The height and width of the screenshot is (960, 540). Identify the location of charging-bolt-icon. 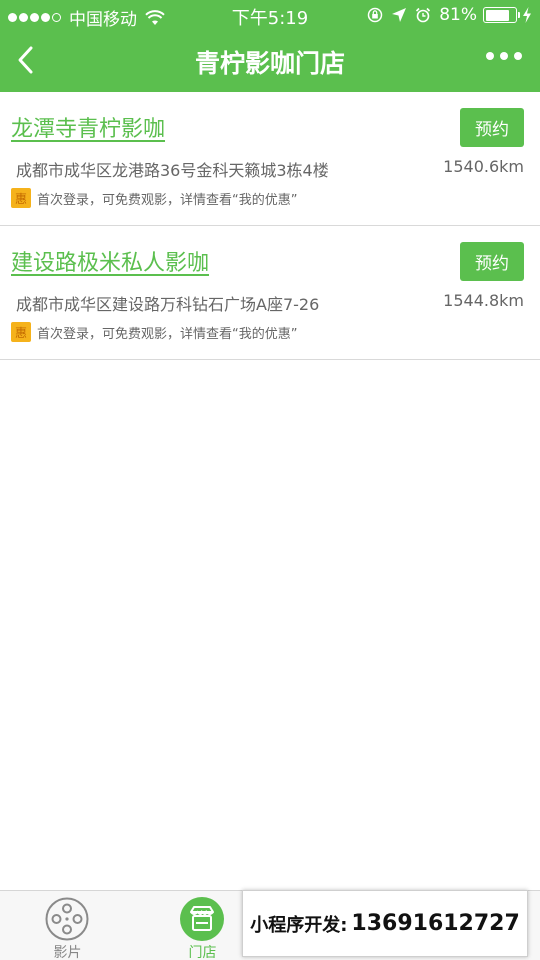
(527, 15).